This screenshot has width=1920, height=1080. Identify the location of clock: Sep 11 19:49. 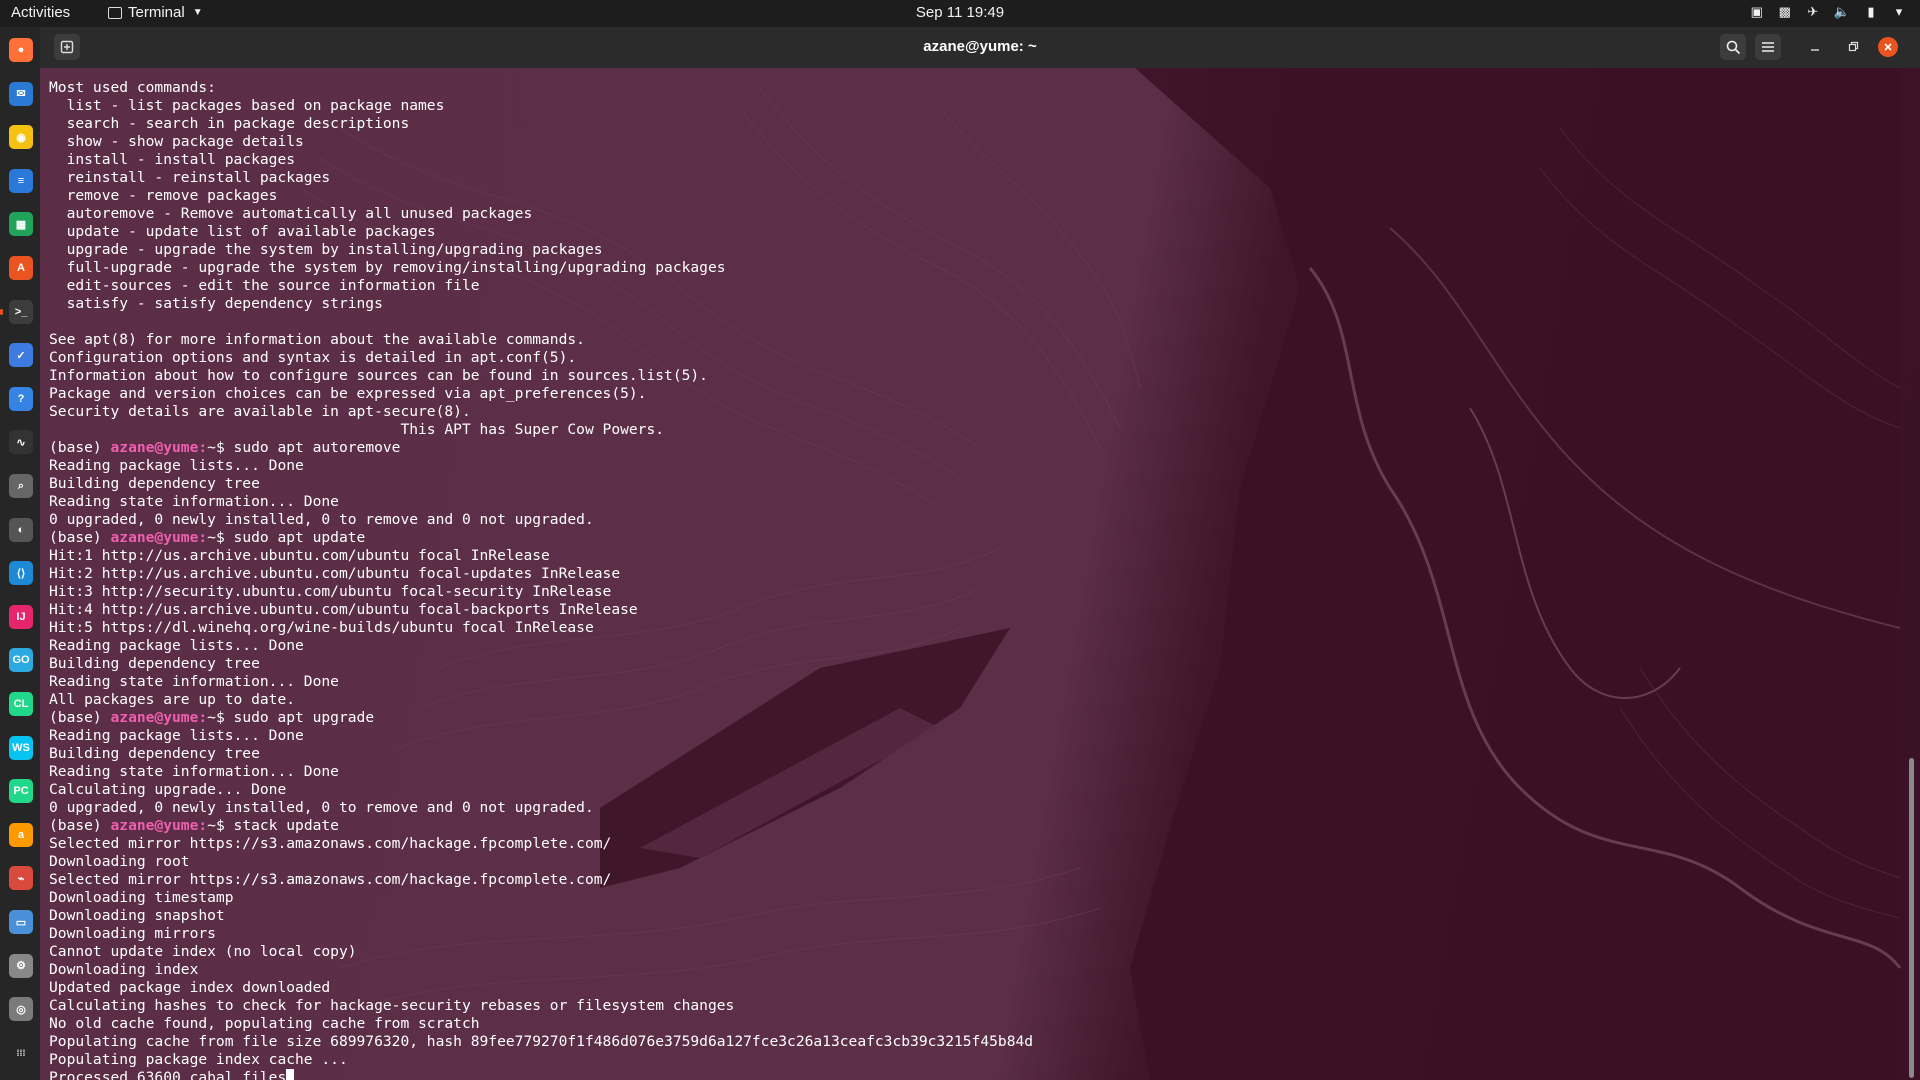
(960, 12).